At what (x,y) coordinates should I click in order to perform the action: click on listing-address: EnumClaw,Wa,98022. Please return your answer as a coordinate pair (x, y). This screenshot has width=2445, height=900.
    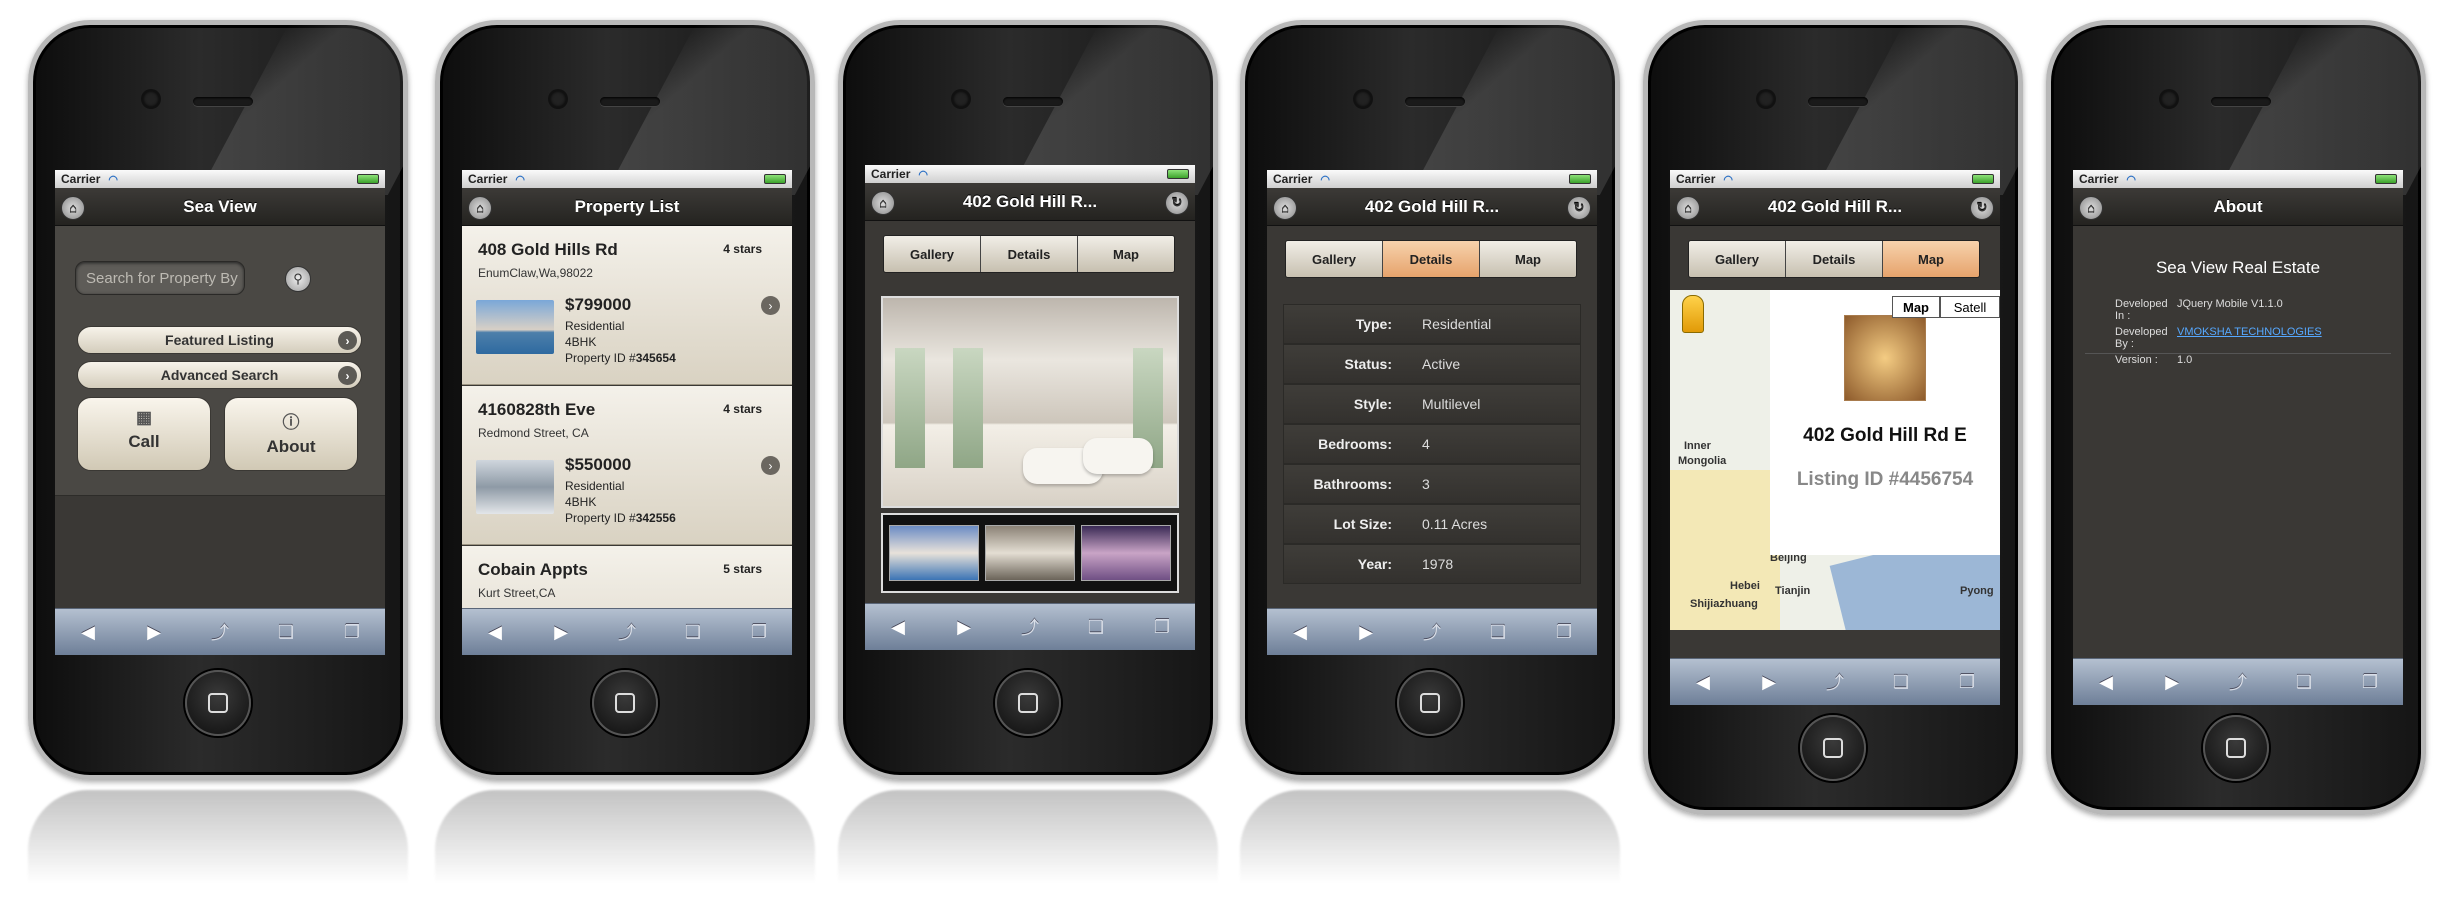
    Looking at the image, I should click on (535, 273).